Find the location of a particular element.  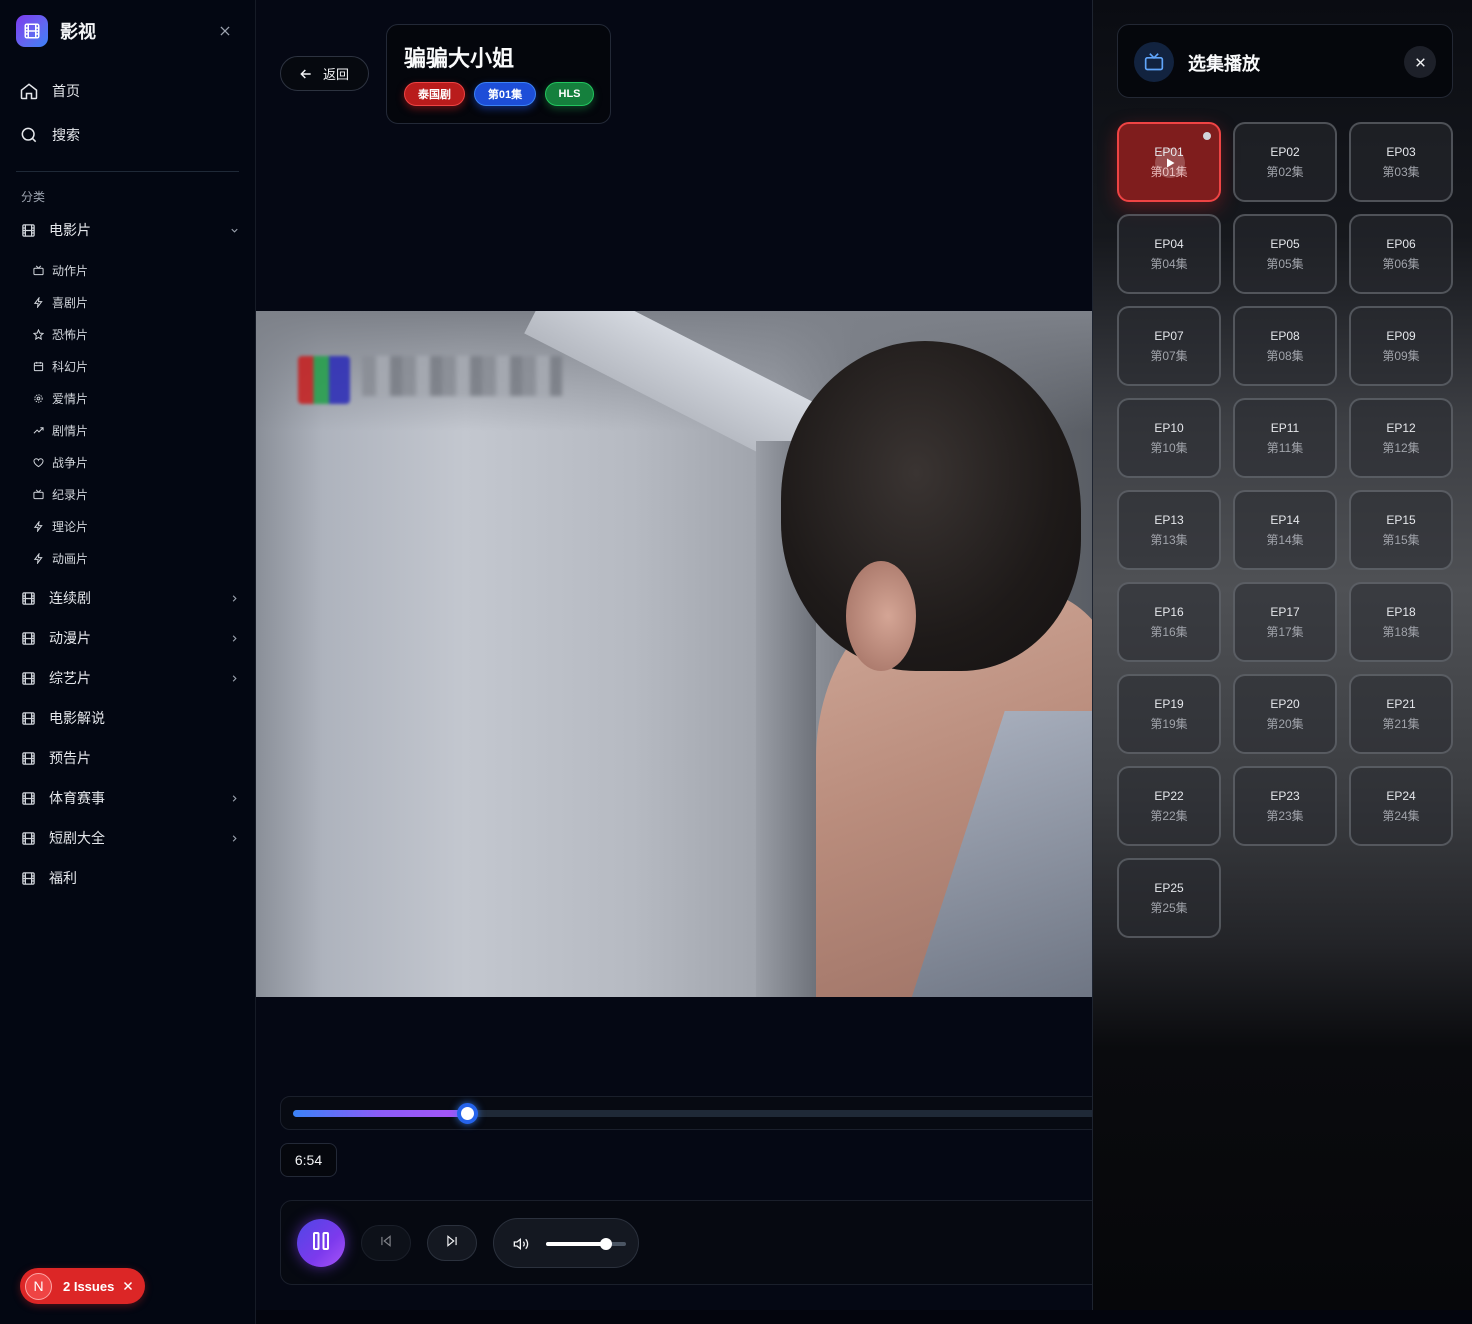

subcategory-item: 爱情片 is located at coordinates (60, 398).